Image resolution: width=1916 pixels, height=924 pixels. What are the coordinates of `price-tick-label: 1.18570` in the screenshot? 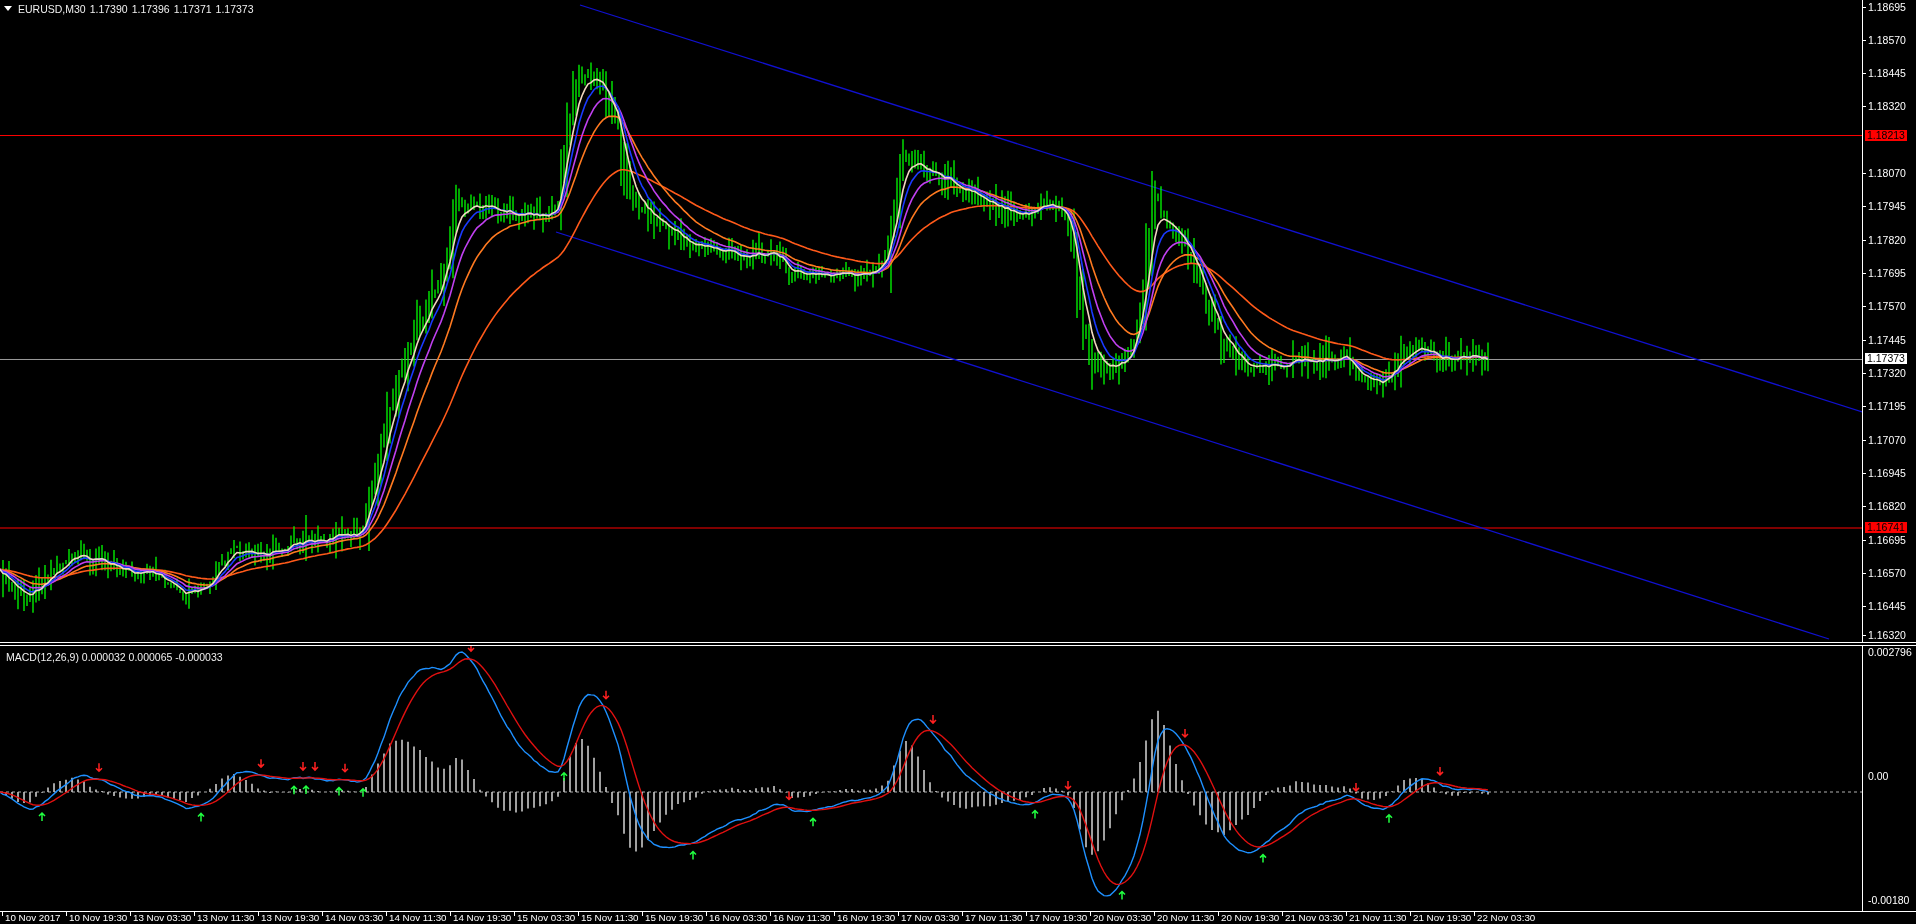 It's located at (1884, 40).